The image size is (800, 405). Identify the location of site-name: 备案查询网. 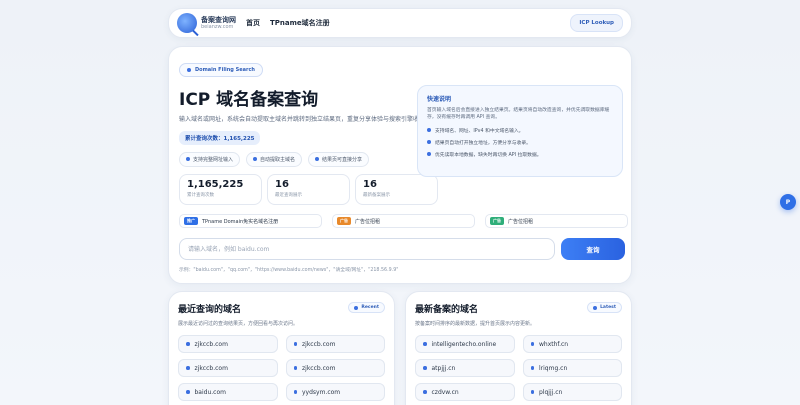
(218, 19).